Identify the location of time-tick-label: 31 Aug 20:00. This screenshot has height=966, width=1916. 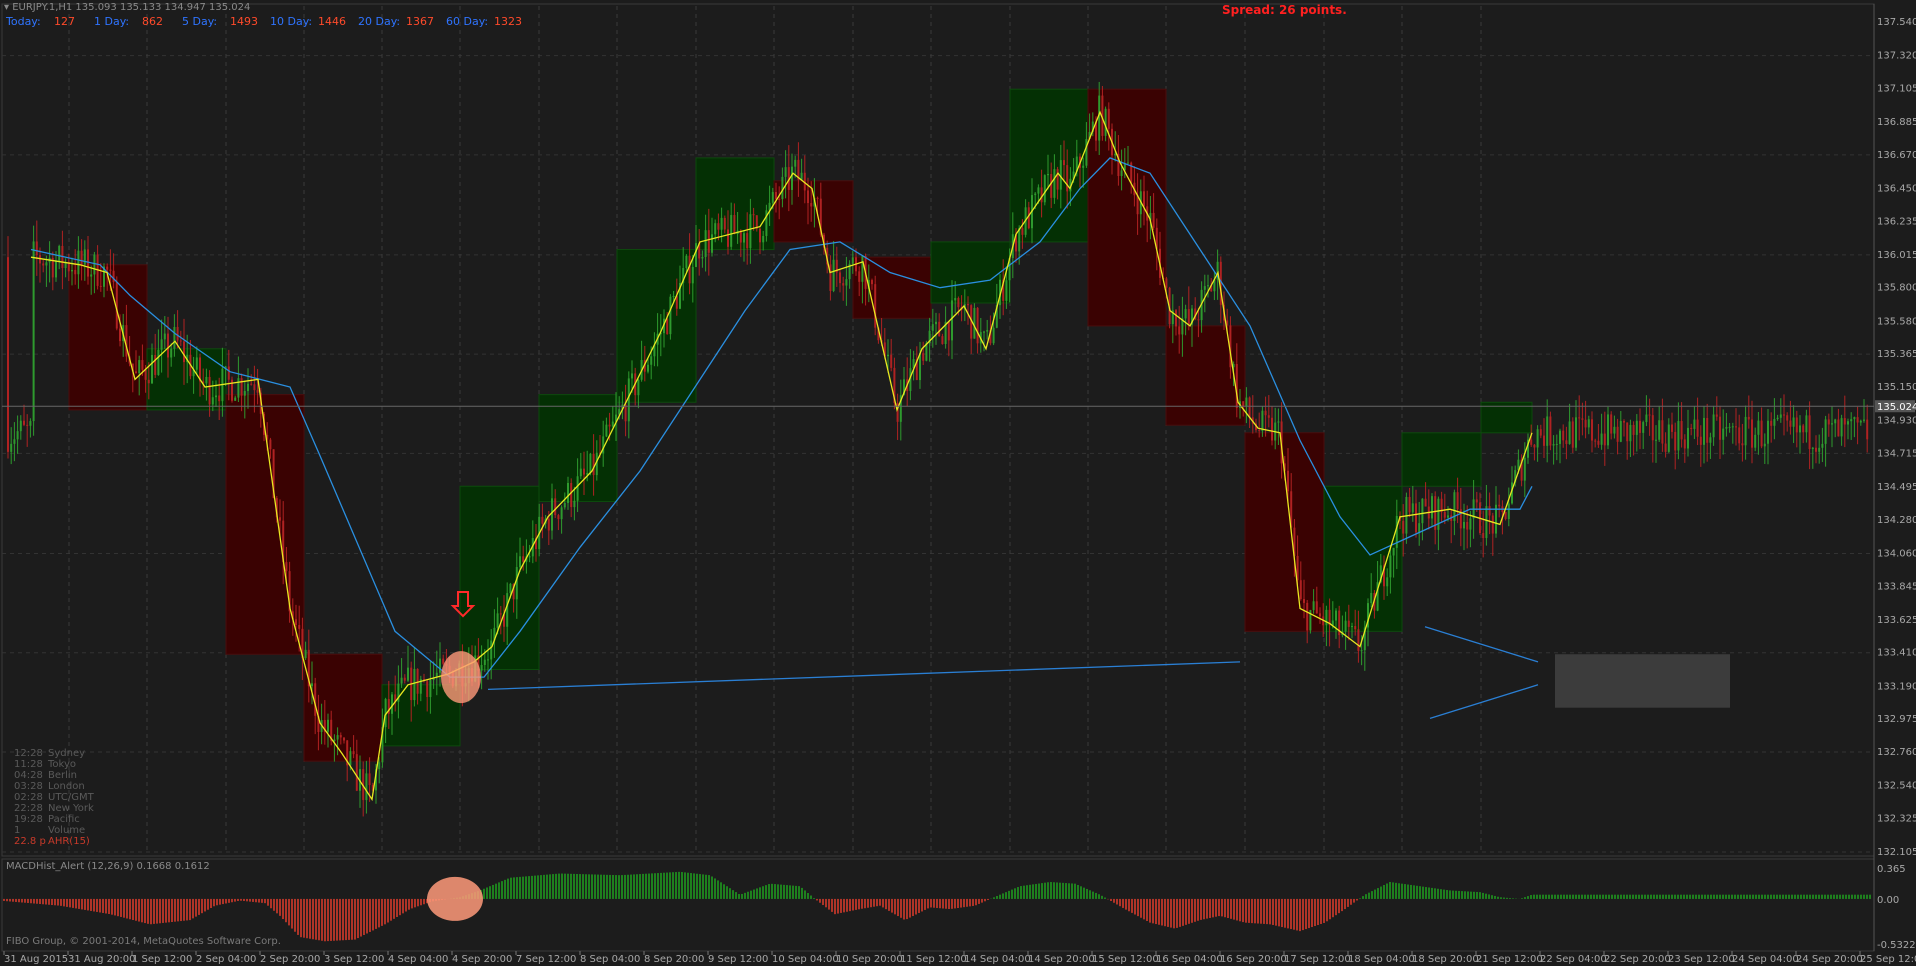
(101, 959).